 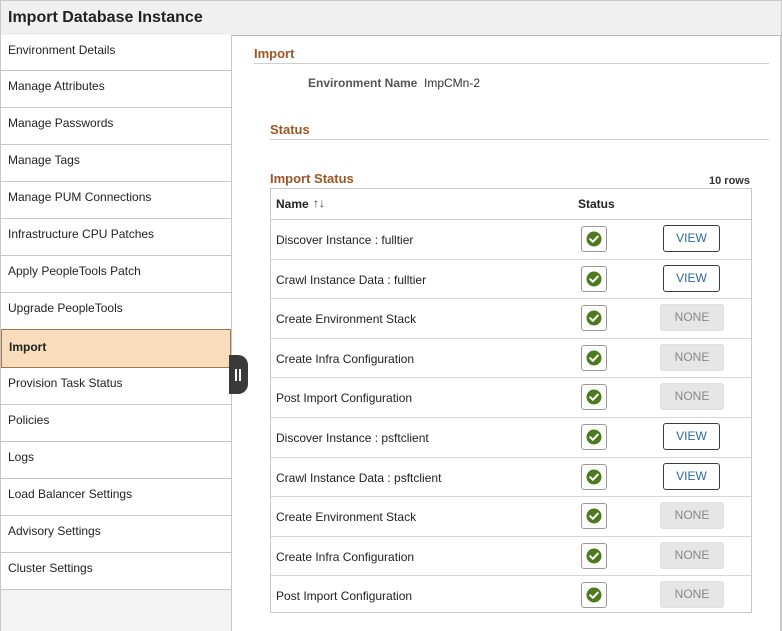 What do you see at coordinates (116, 237) in the screenshot?
I see `sidebar-item-infrastructure-cpu-patches: Infrastructure CPU Patches` at bounding box center [116, 237].